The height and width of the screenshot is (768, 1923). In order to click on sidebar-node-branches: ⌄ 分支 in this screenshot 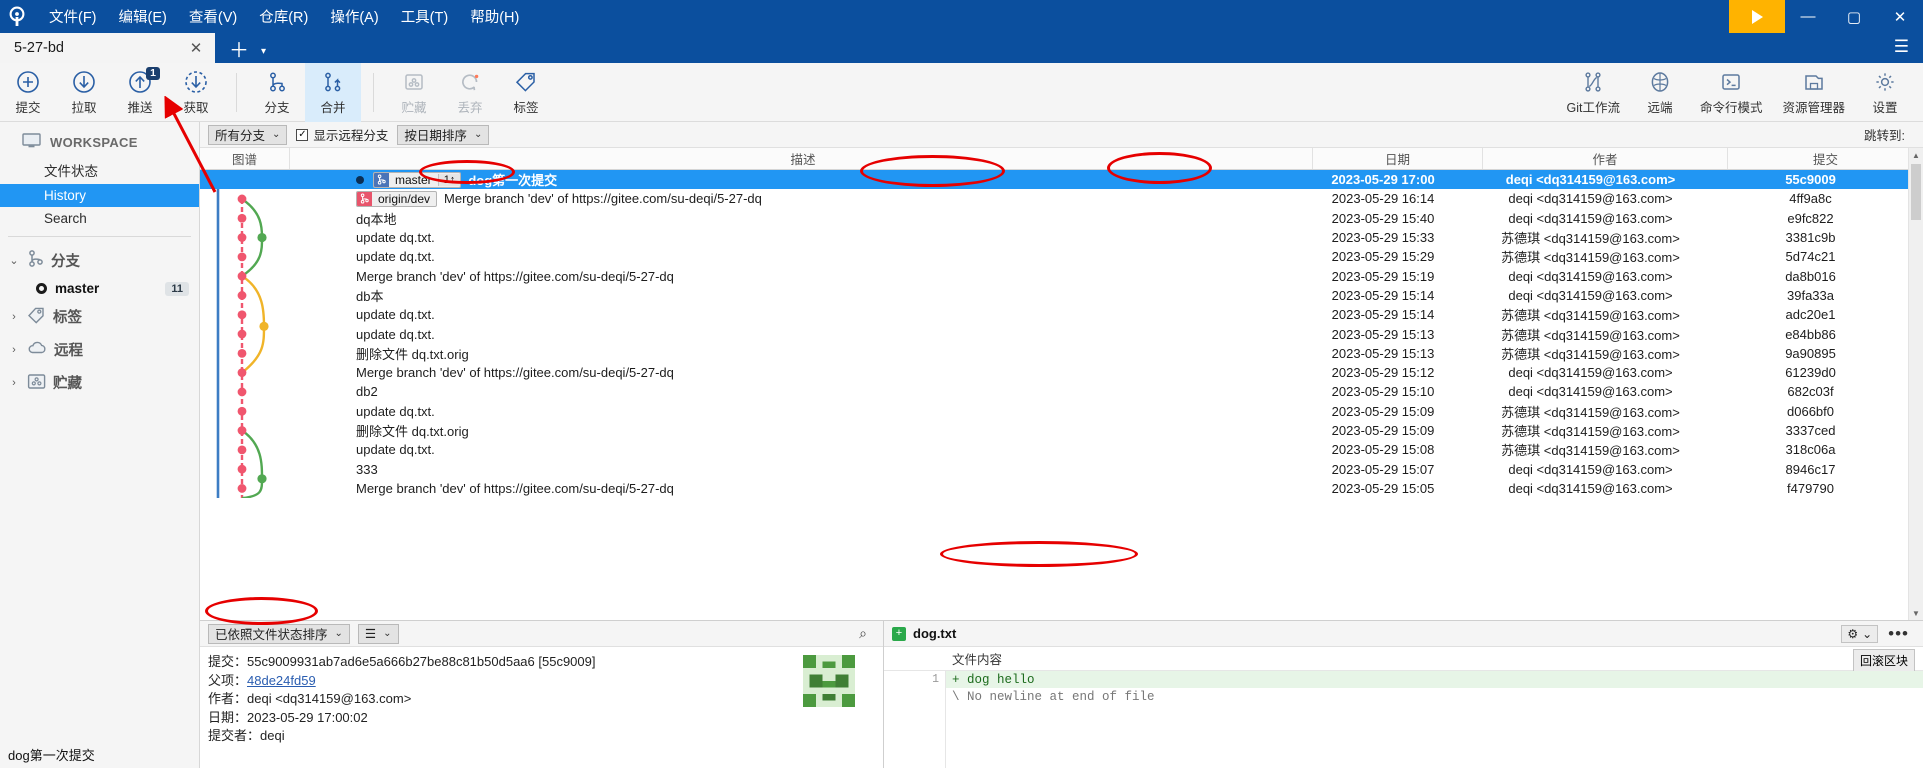, I will do `click(99, 260)`.